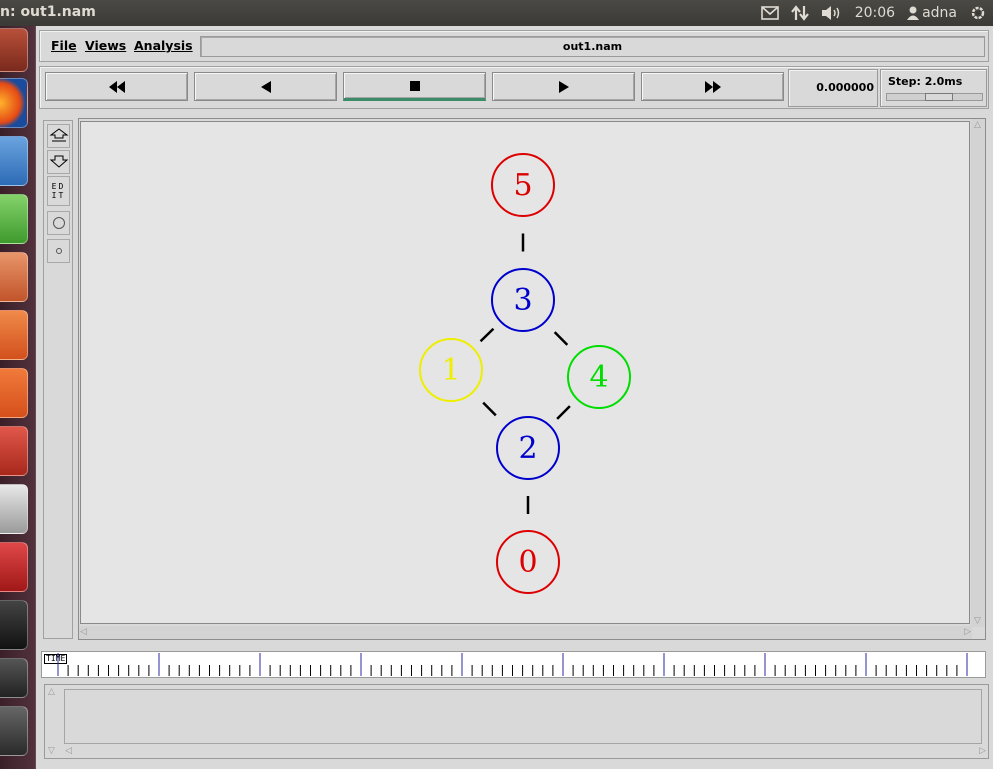  What do you see at coordinates (163, 45) in the screenshot?
I see `menu-analysis: Analysis` at bounding box center [163, 45].